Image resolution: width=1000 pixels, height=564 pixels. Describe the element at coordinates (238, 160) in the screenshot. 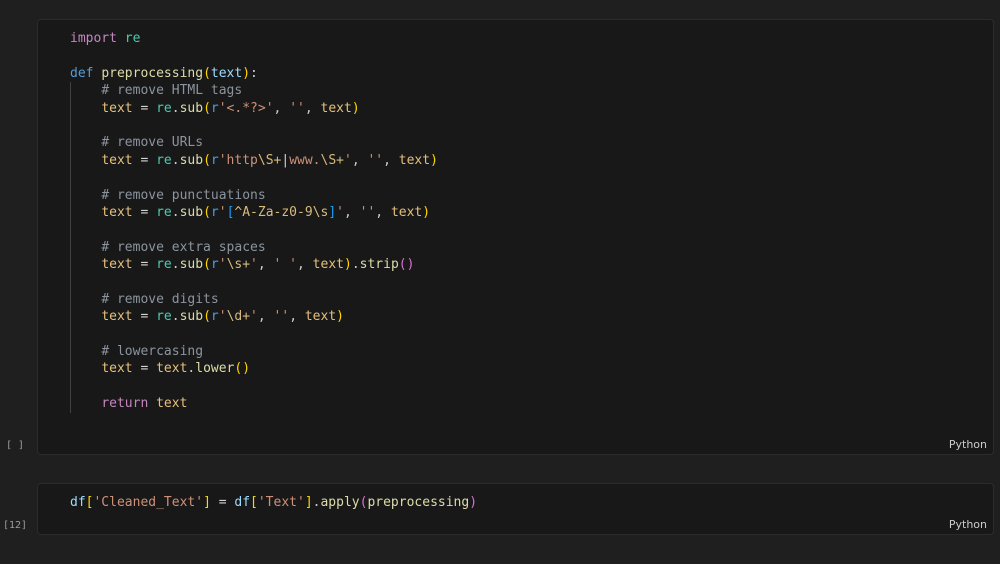

I see `code-token: 'http` at that location.